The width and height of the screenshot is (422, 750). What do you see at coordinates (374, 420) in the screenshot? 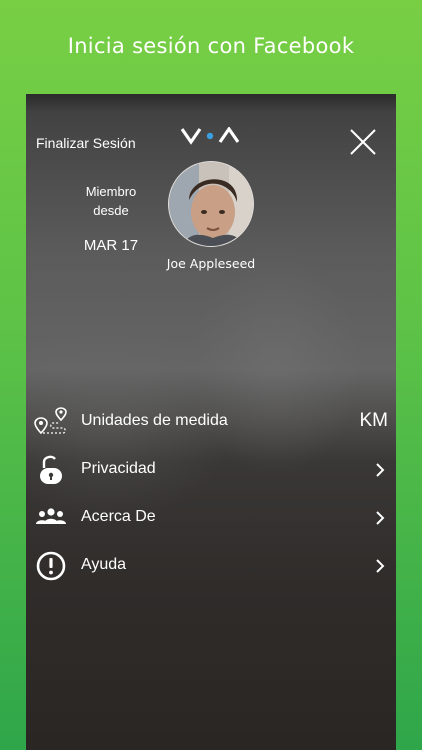
I see `units-value: KM` at bounding box center [374, 420].